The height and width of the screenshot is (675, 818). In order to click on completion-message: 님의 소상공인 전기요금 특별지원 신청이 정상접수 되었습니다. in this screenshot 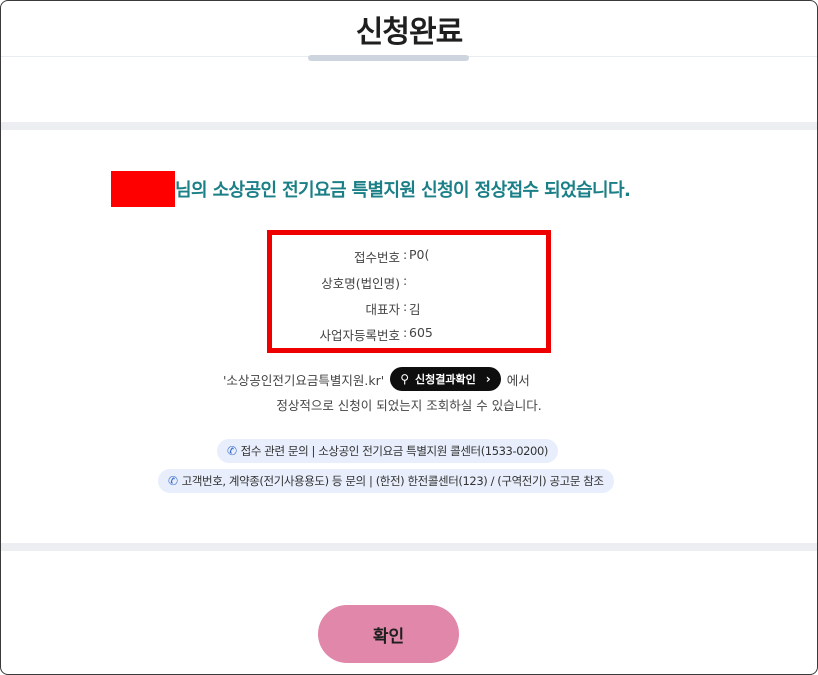, I will do `click(371, 189)`.